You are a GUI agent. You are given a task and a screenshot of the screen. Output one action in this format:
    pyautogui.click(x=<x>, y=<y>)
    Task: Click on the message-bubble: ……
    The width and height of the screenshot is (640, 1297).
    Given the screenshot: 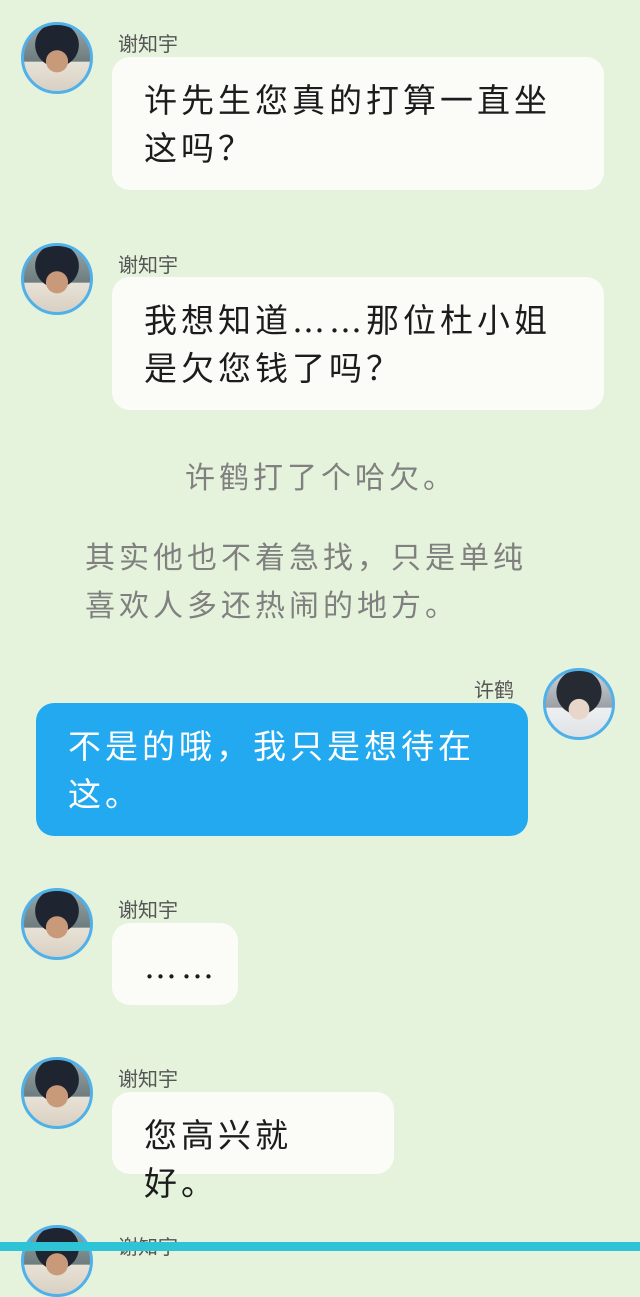 What is the action you would take?
    pyautogui.click(x=175, y=964)
    